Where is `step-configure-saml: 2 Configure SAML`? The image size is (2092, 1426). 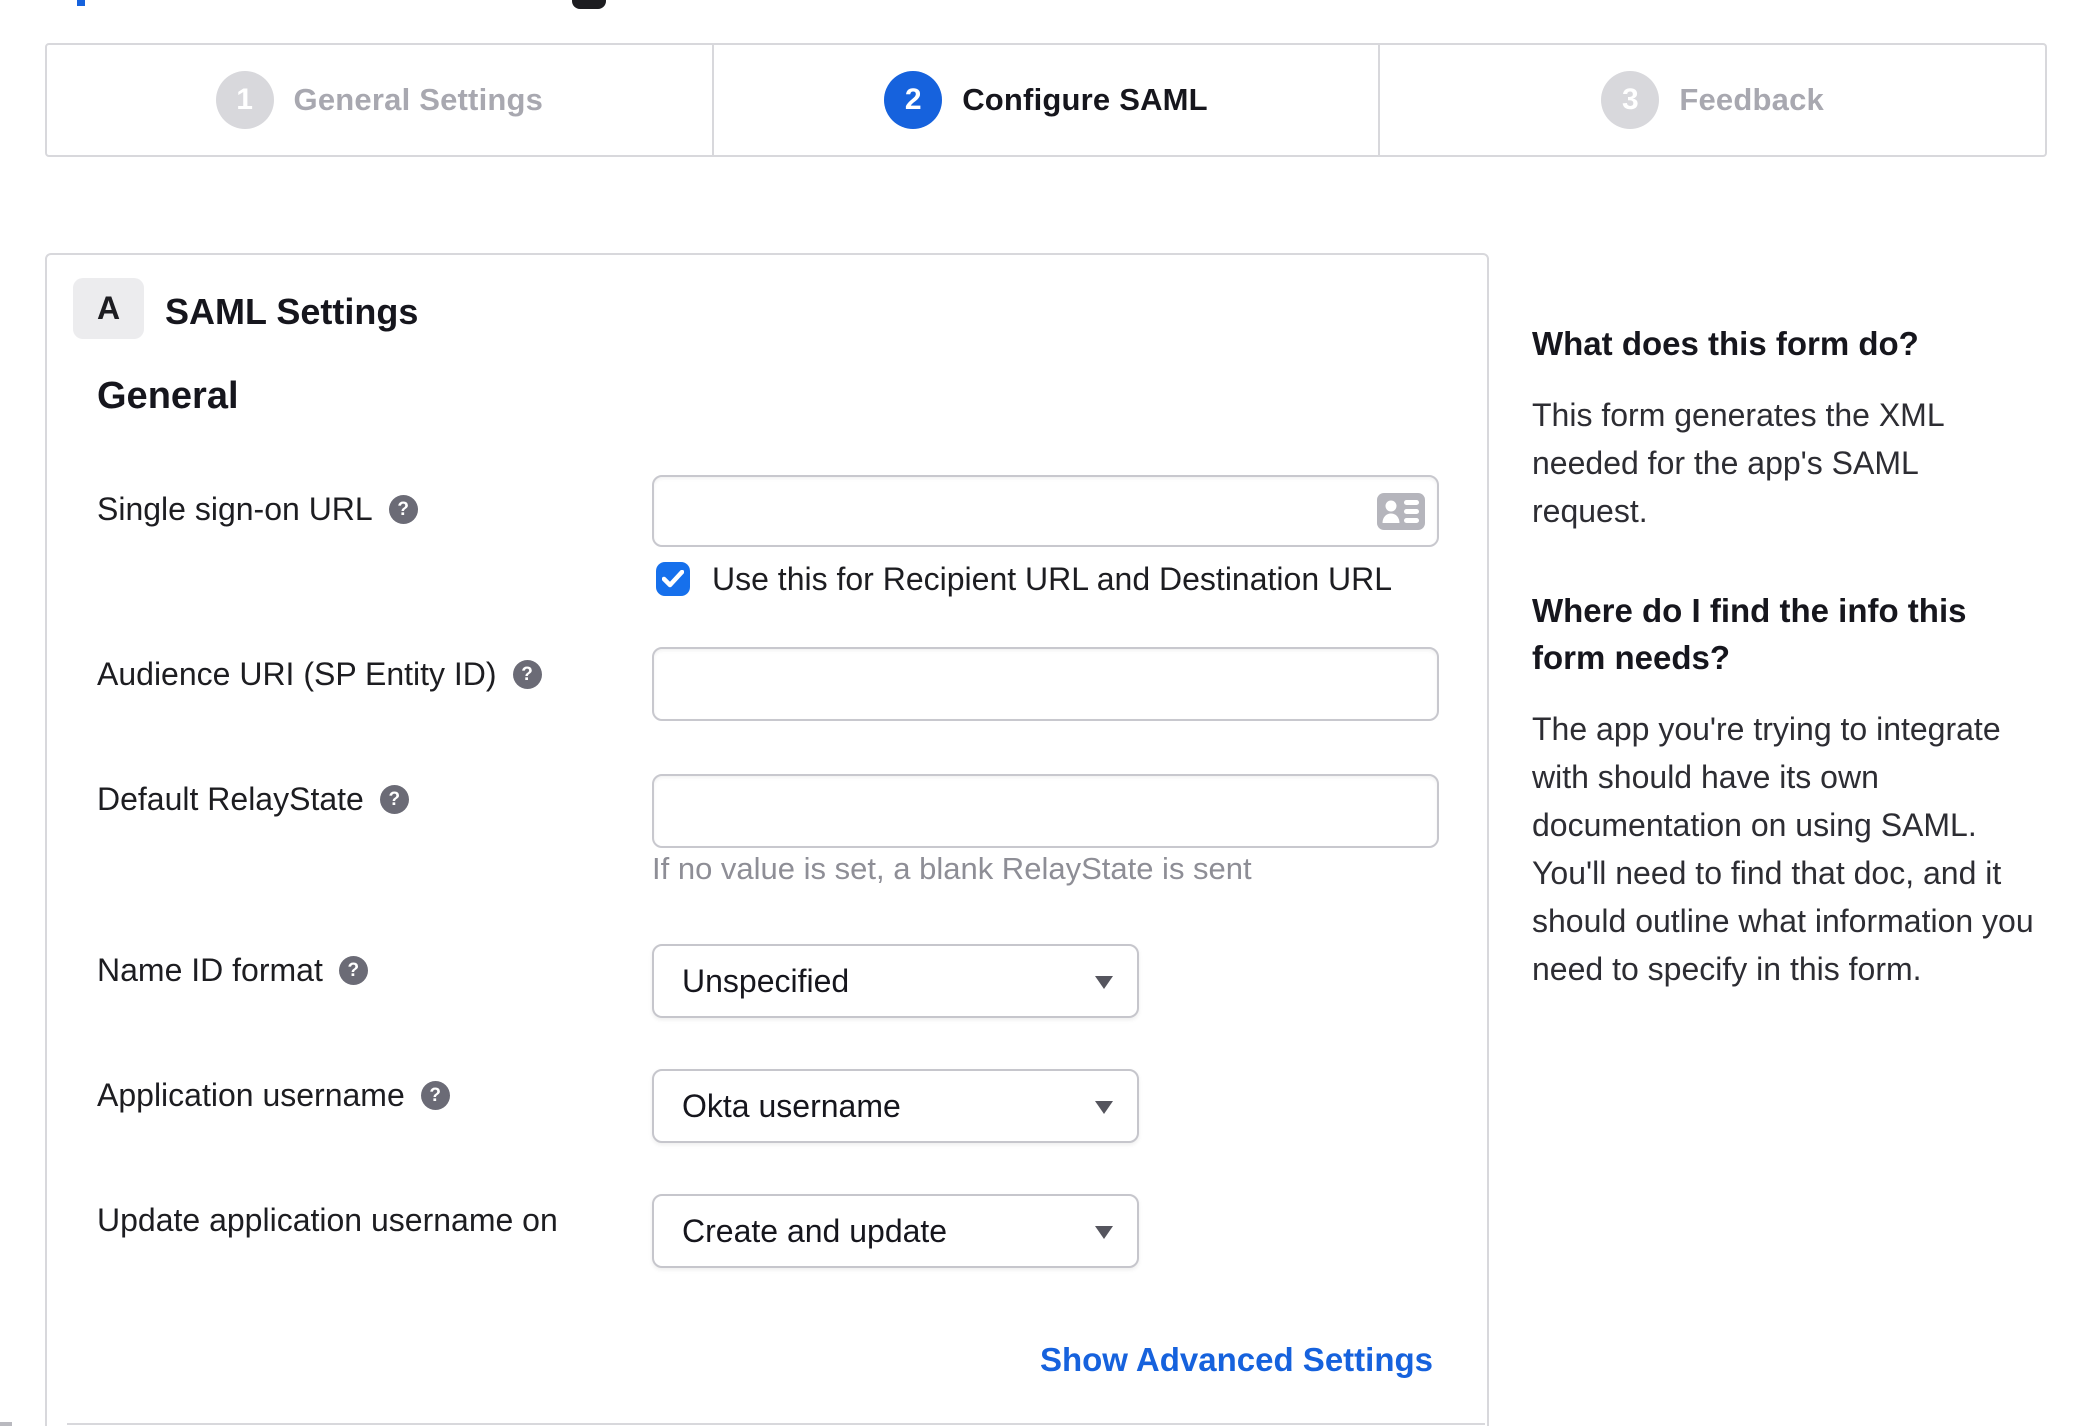
step-configure-saml: 2 Configure SAML is located at coordinates (1045, 100).